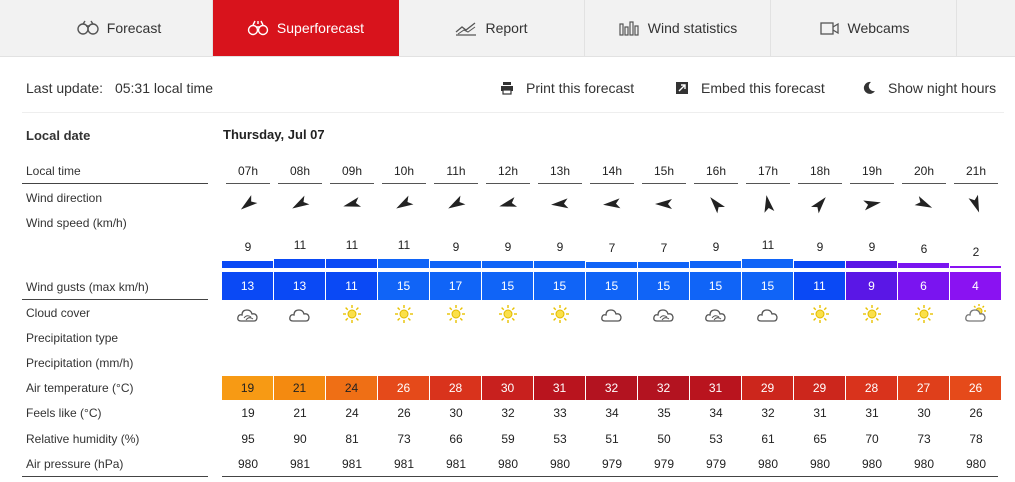 The height and width of the screenshot is (482, 1015). Describe the element at coordinates (507, 388) in the screenshot. I see `air-temperature-cell: 30` at that location.